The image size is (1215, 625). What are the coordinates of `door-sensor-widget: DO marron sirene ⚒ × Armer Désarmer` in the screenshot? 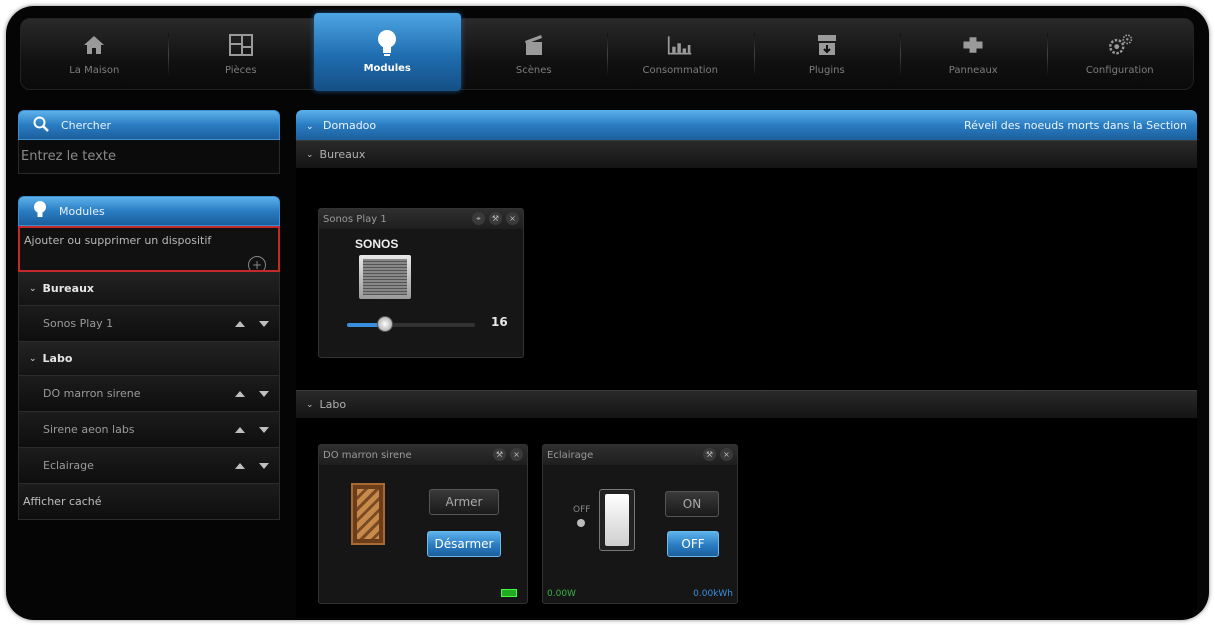 It's located at (423, 524).